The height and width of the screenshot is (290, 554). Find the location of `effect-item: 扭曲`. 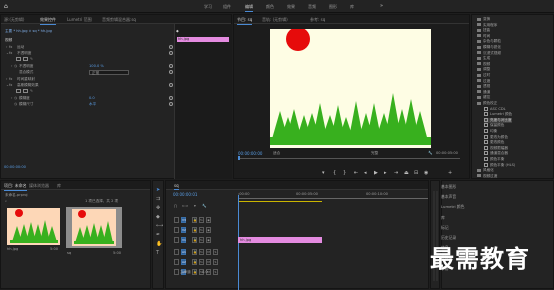

effect-item: 扭曲 is located at coordinates (483, 30).